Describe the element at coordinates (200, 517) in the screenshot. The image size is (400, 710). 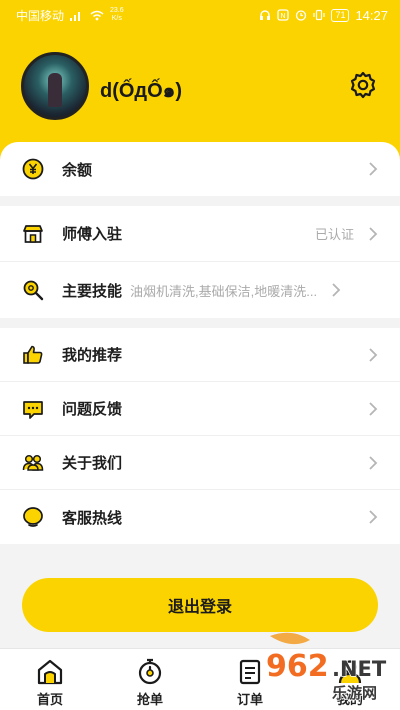
I see `menu-item-hotline: 客服热线` at that location.